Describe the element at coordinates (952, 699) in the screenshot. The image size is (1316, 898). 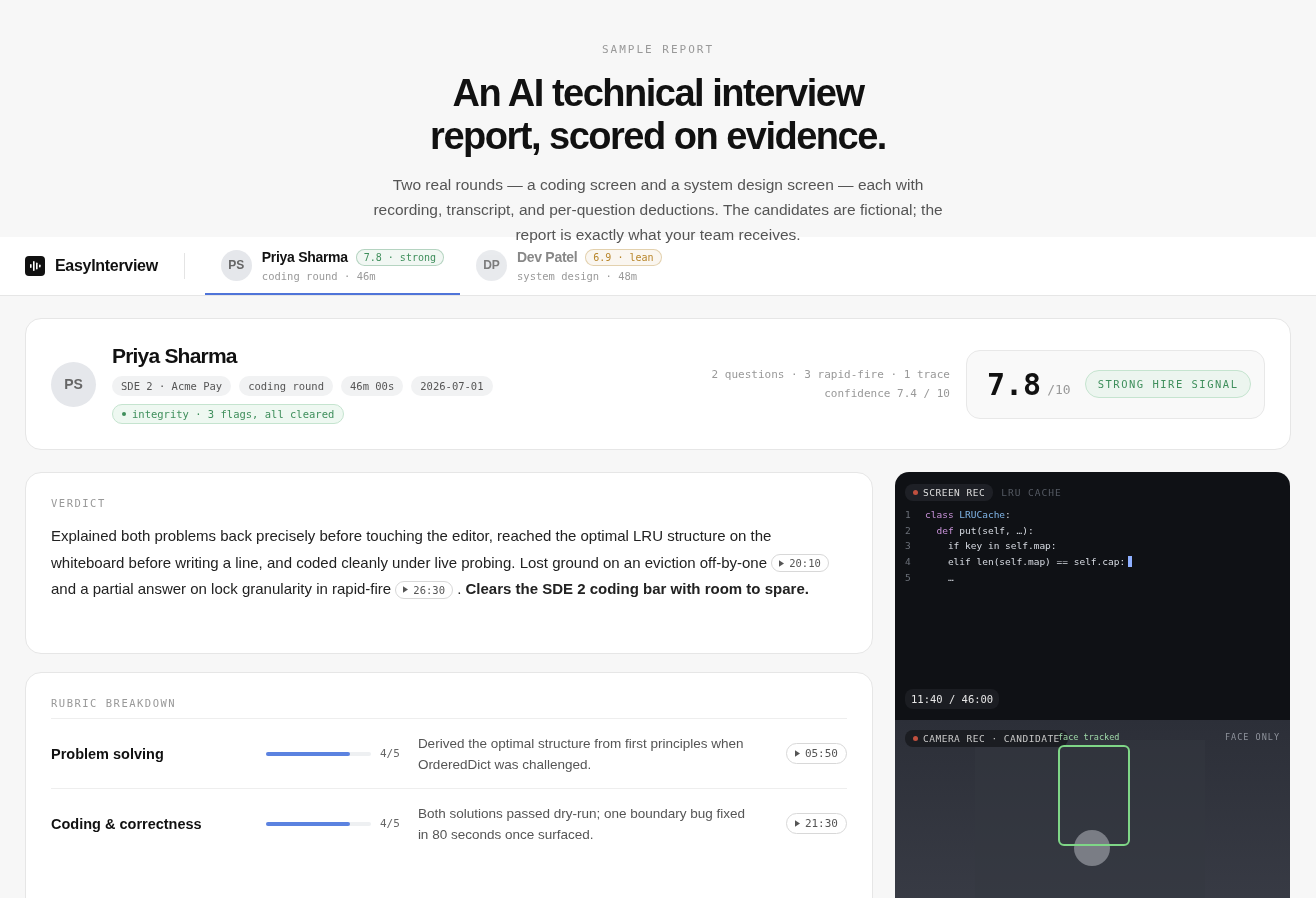
I see `timecode: 11:40 / 46:00` at that location.